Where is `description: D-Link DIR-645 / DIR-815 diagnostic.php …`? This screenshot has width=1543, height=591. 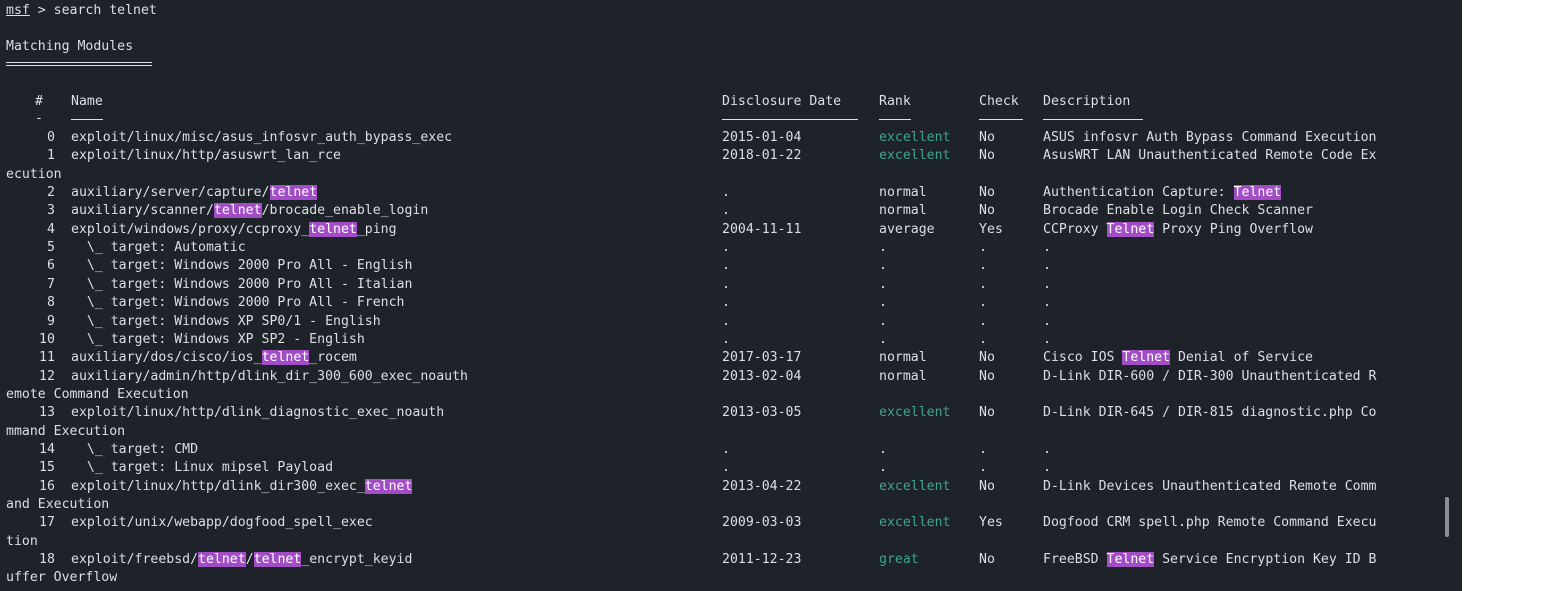 description: D-Link DIR-645 / DIR-815 diagnostic.php … is located at coordinates (1210, 412).